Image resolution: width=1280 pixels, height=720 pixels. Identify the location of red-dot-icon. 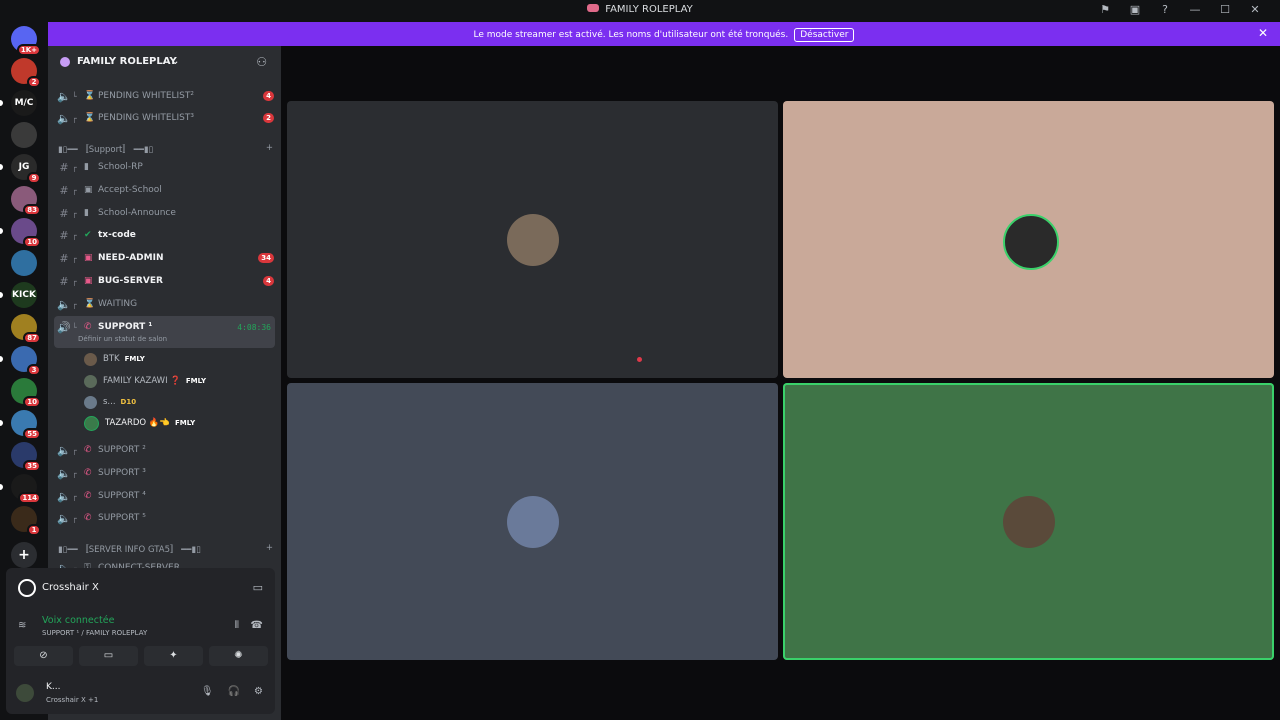
(639, 359).